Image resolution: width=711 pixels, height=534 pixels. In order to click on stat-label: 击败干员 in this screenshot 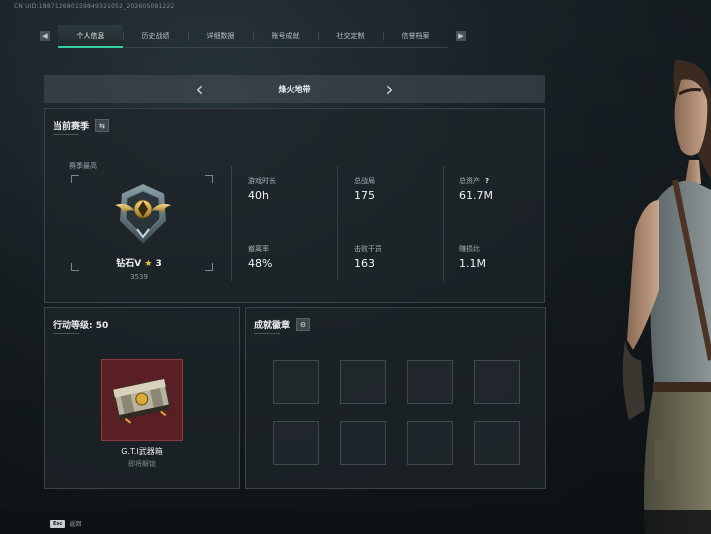, I will do `click(368, 249)`.